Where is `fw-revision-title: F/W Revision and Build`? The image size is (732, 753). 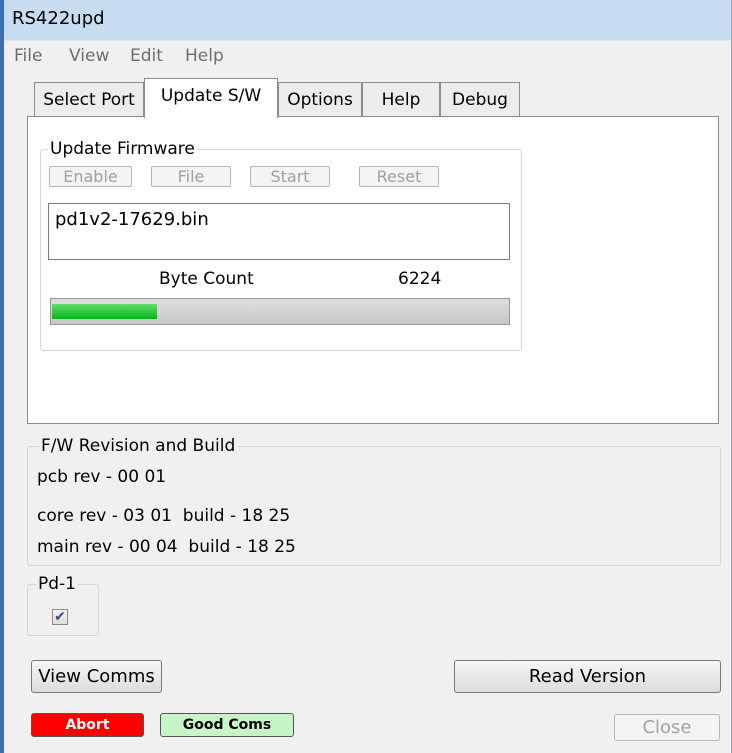 fw-revision-title: F/W Revision and Build is located at coordinates (138, 446).